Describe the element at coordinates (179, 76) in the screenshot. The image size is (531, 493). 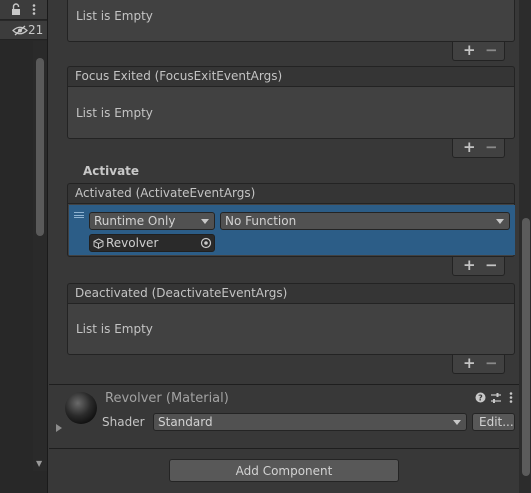
I see `focus-exited-title: Focus Exited (FocusExitEventArgs)` at that location.